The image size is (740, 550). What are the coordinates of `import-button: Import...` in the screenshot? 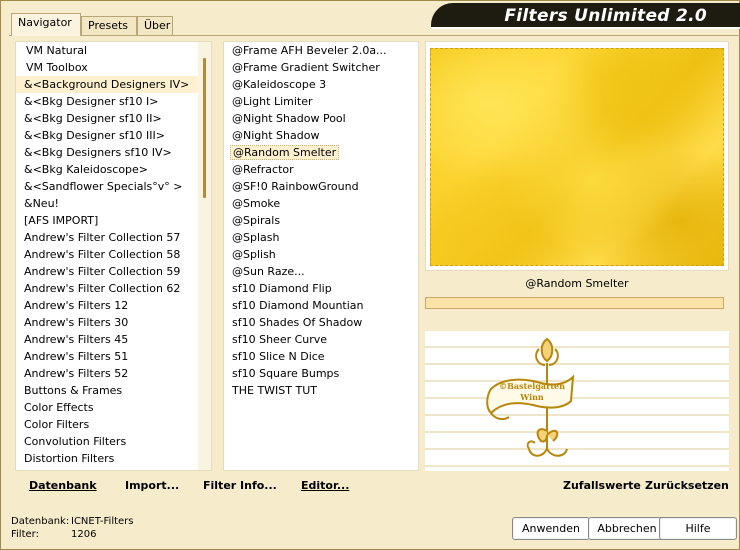 It's located at (152, 486).